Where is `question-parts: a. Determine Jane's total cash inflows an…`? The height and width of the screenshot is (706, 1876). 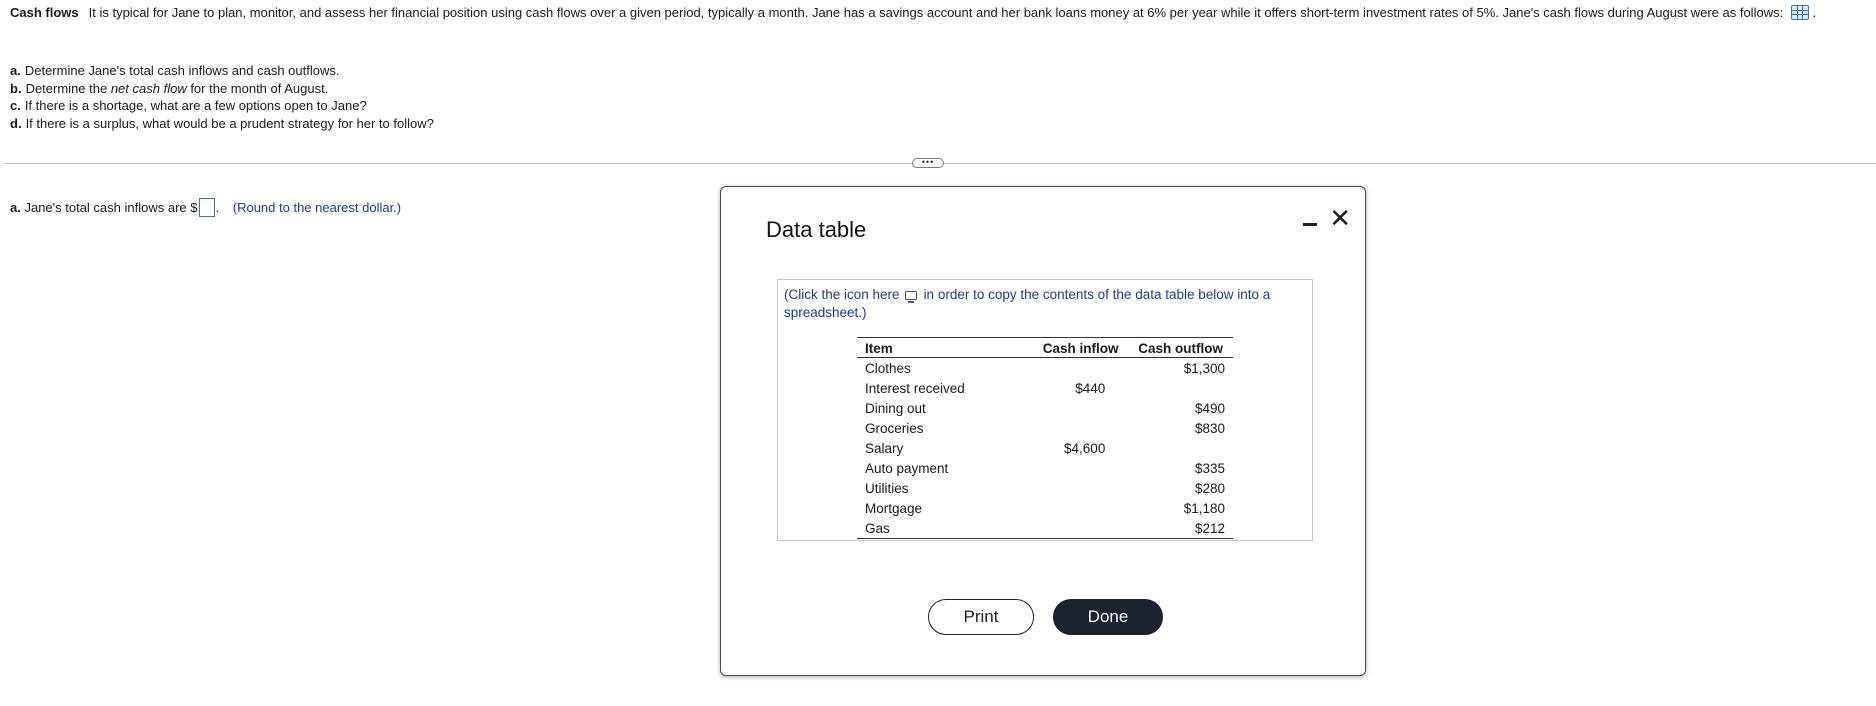
question-parts: a. Determine Jane's total cash inflows an… is located at coordinates (222, 97).